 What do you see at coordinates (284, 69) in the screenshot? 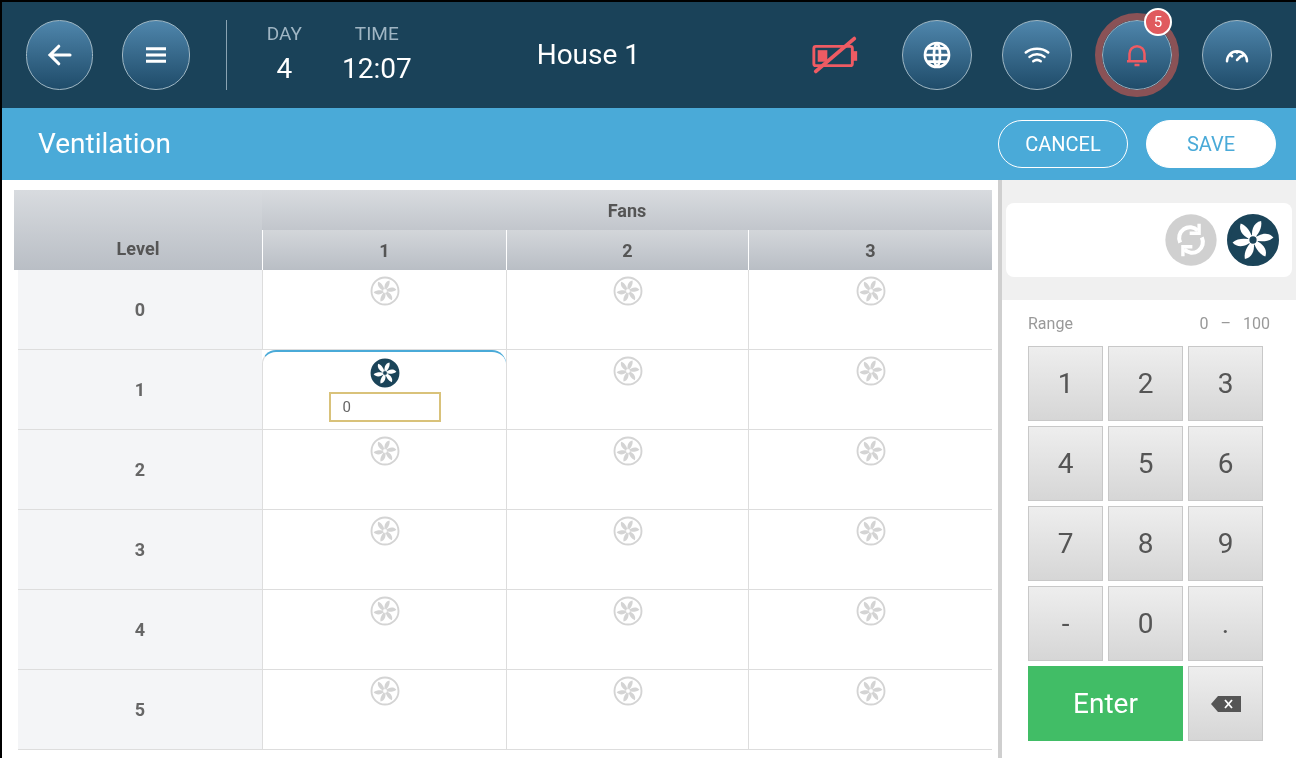
I see `day-value: 4` at bounding box center [284, 69].